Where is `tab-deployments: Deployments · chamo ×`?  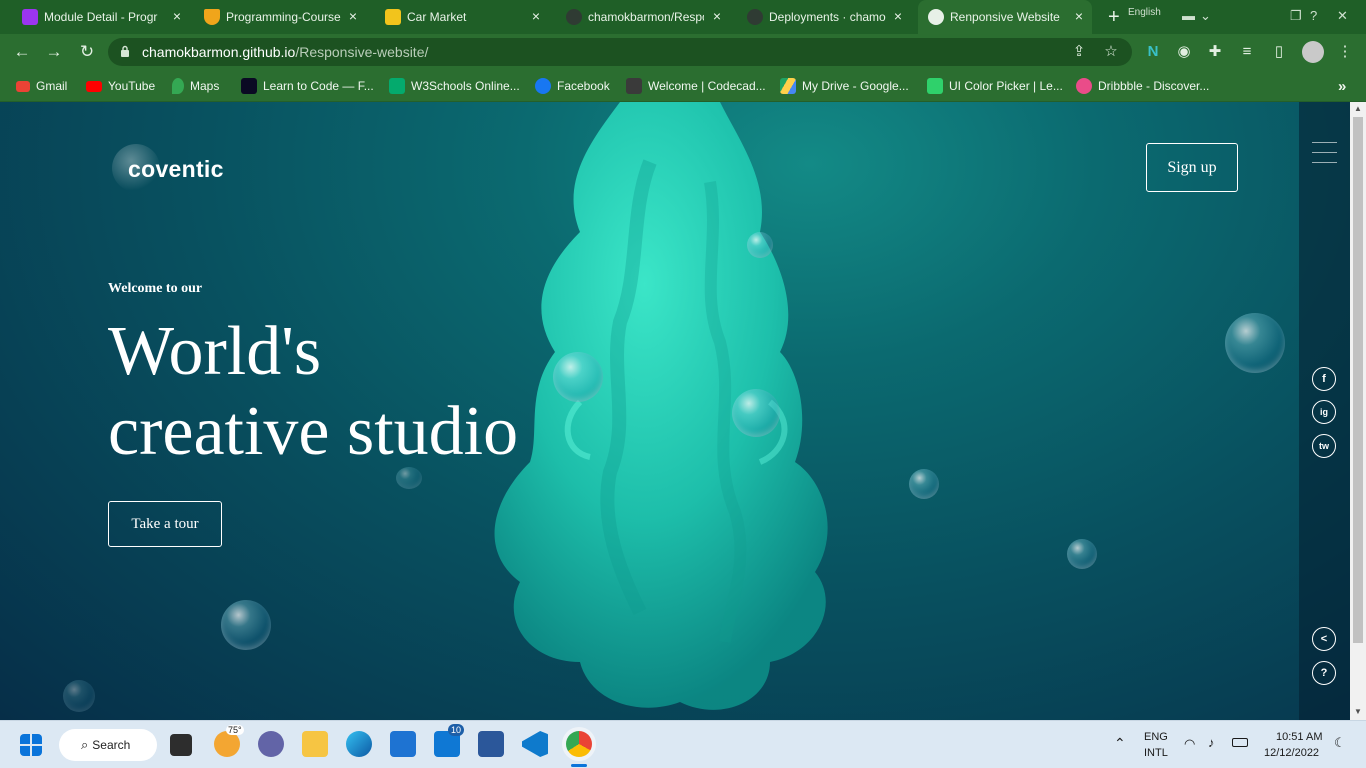
tab-deployments: Deployments · chamo × is located at coordinates (829, 17).